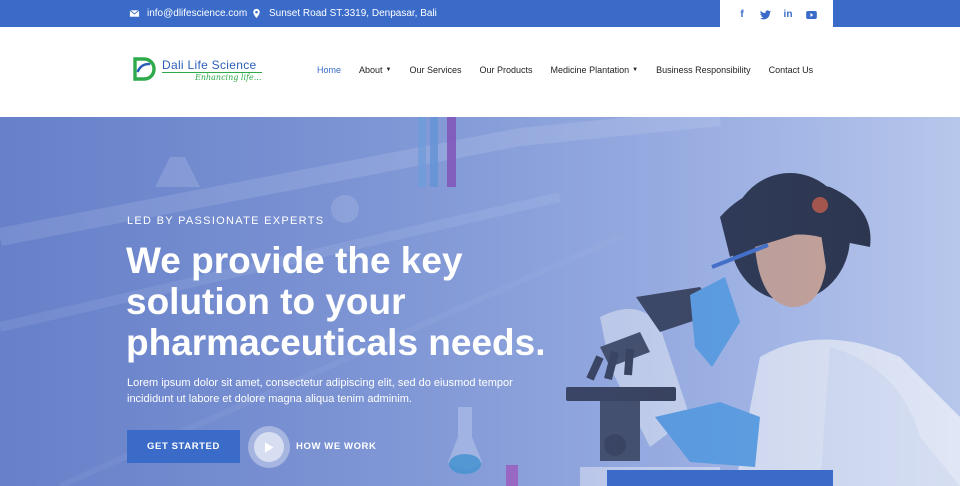 The height and width of the screenshot is (486, 960). I want to click on twitter-icon, so click(765, 15).